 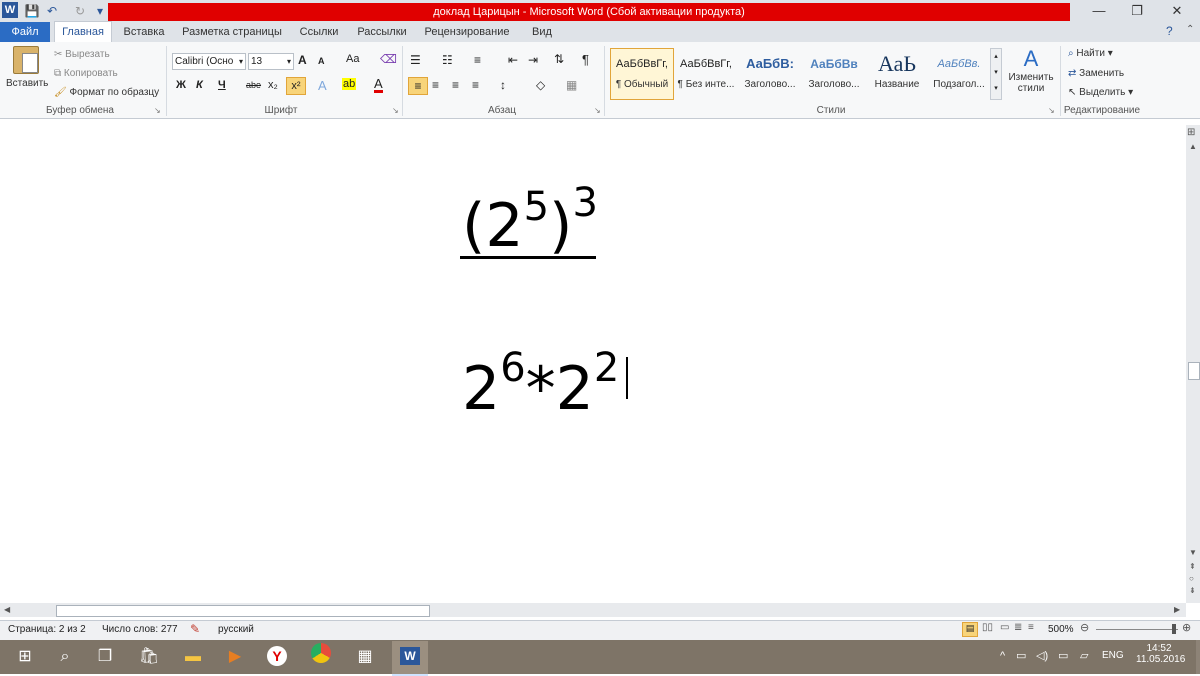 What do you see at coordinates (1193, 146) in the screenshot?
I see `scroll-up-icon: ▲` at bounding box center [1193, 146].